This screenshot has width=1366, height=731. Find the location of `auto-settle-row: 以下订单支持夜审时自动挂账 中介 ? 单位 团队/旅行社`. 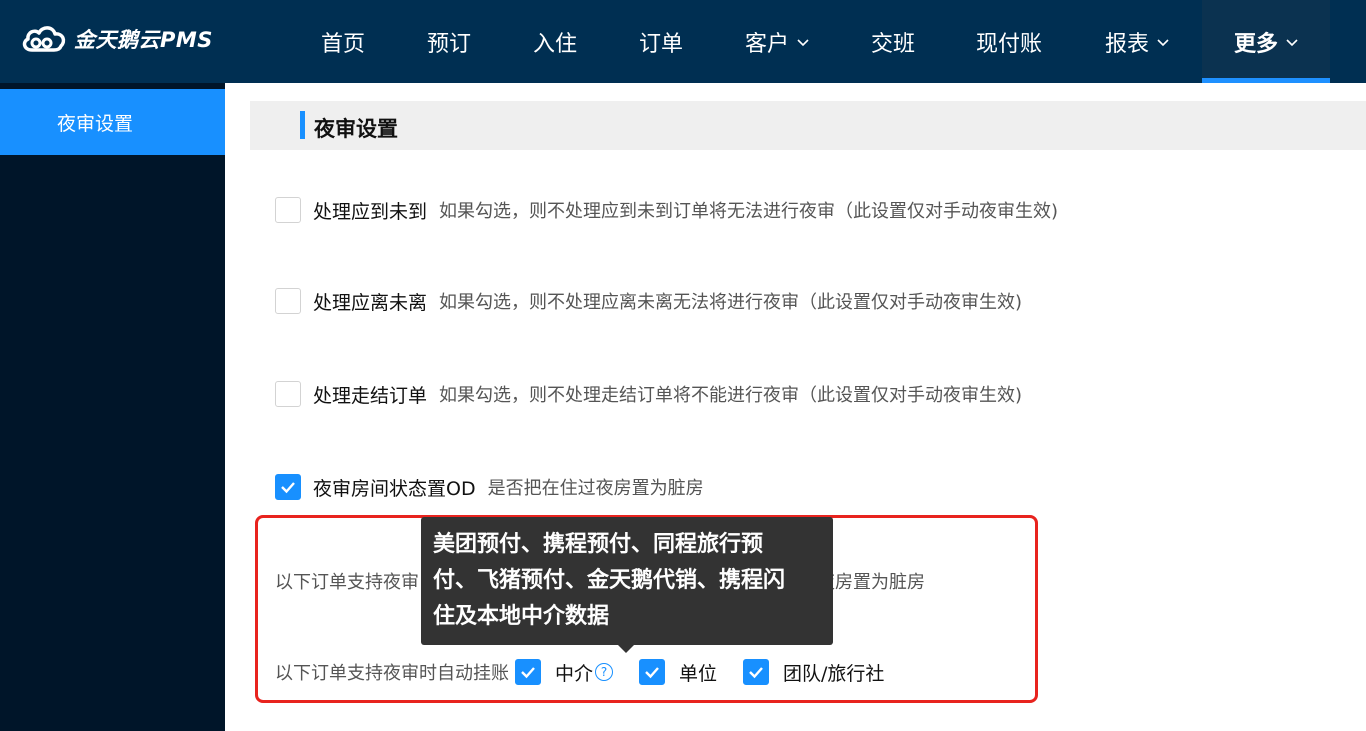

auto-settle-row: 以下订单支持夜审时自动挂账 中介 ? 单位 团队/旅行社 is located at coordinates (592, 672).